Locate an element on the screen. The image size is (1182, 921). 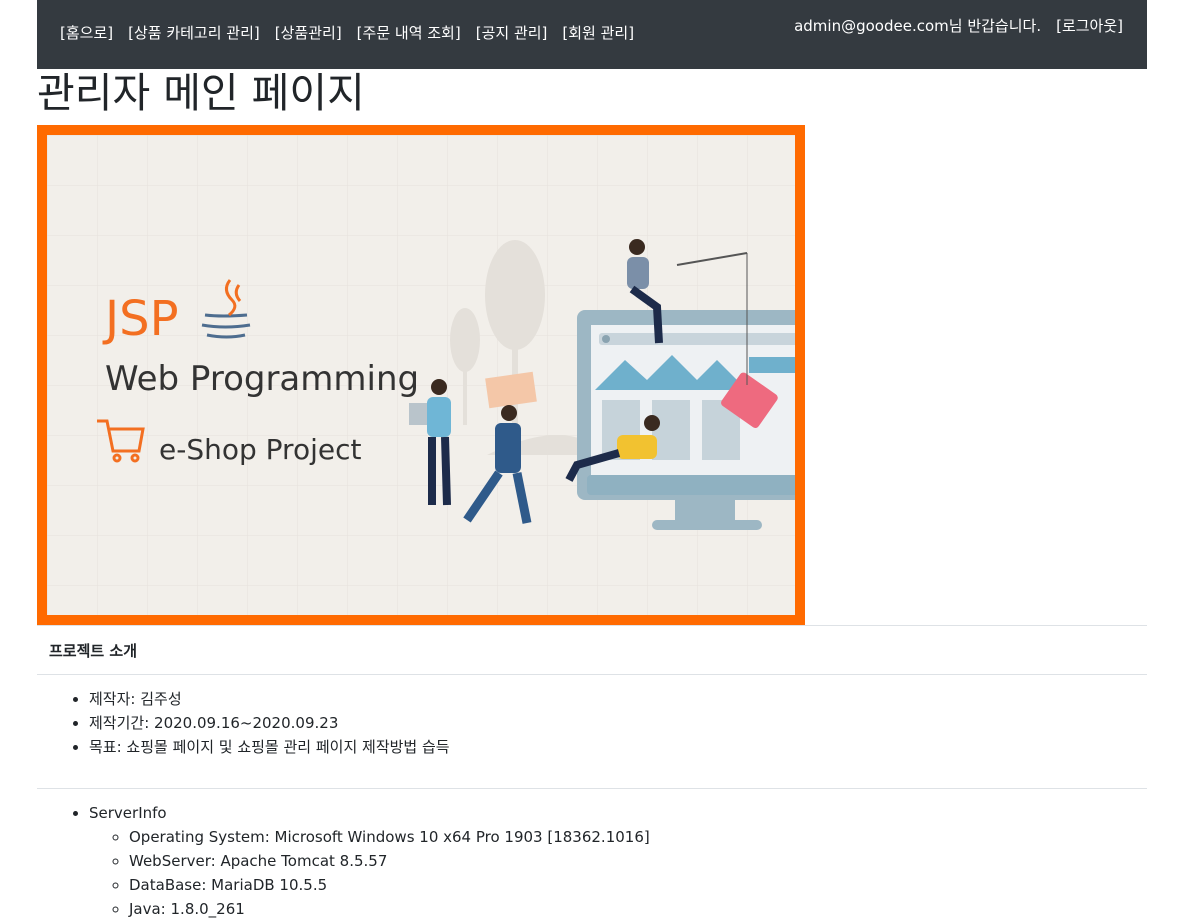
banner-project-text: e-Shop Project is located at coordinates (260, 449).